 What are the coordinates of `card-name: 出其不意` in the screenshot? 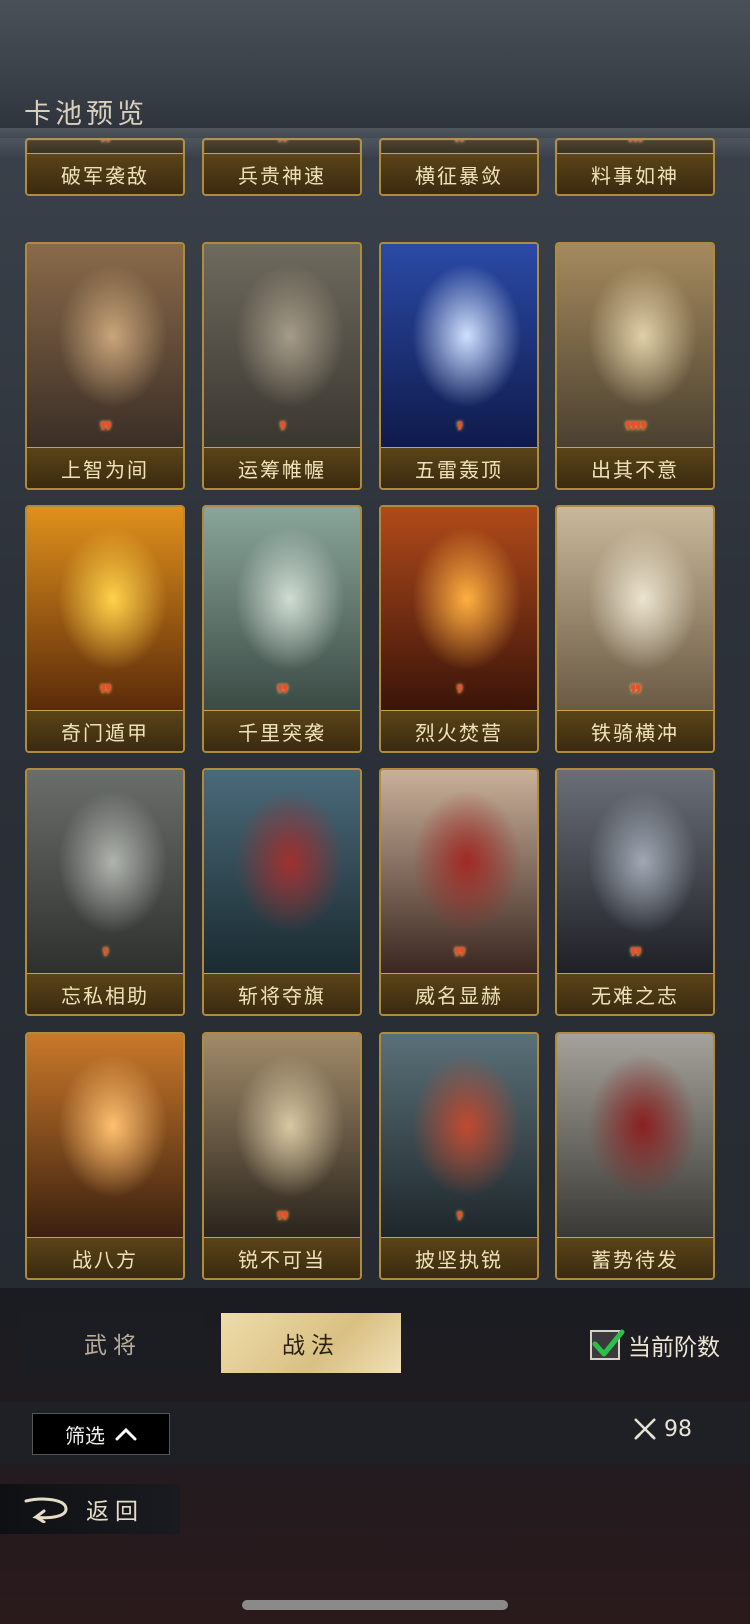 It's located at (635, 467).